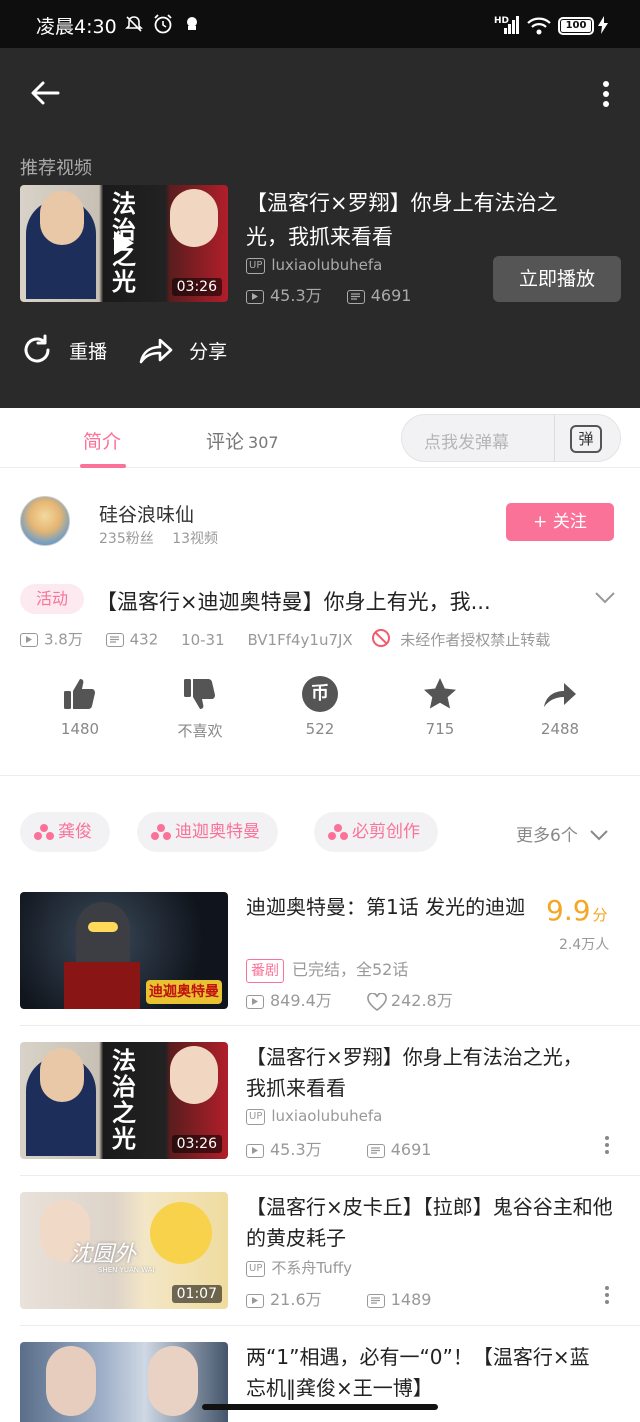 The width and height of the screenshot is (640, 1422). What do you see at coordinates (156, 351) in the screenshot?
I see `share-arrow-icon` at bounding box center [156, 351].